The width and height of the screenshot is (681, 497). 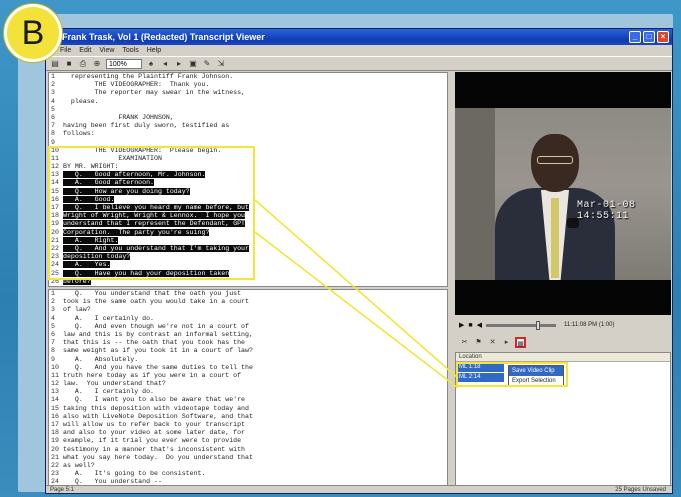 What do you see at coordinates (53, 318) in the screenshot?
I see `line-number: 4` at bounding box center [53, 318].